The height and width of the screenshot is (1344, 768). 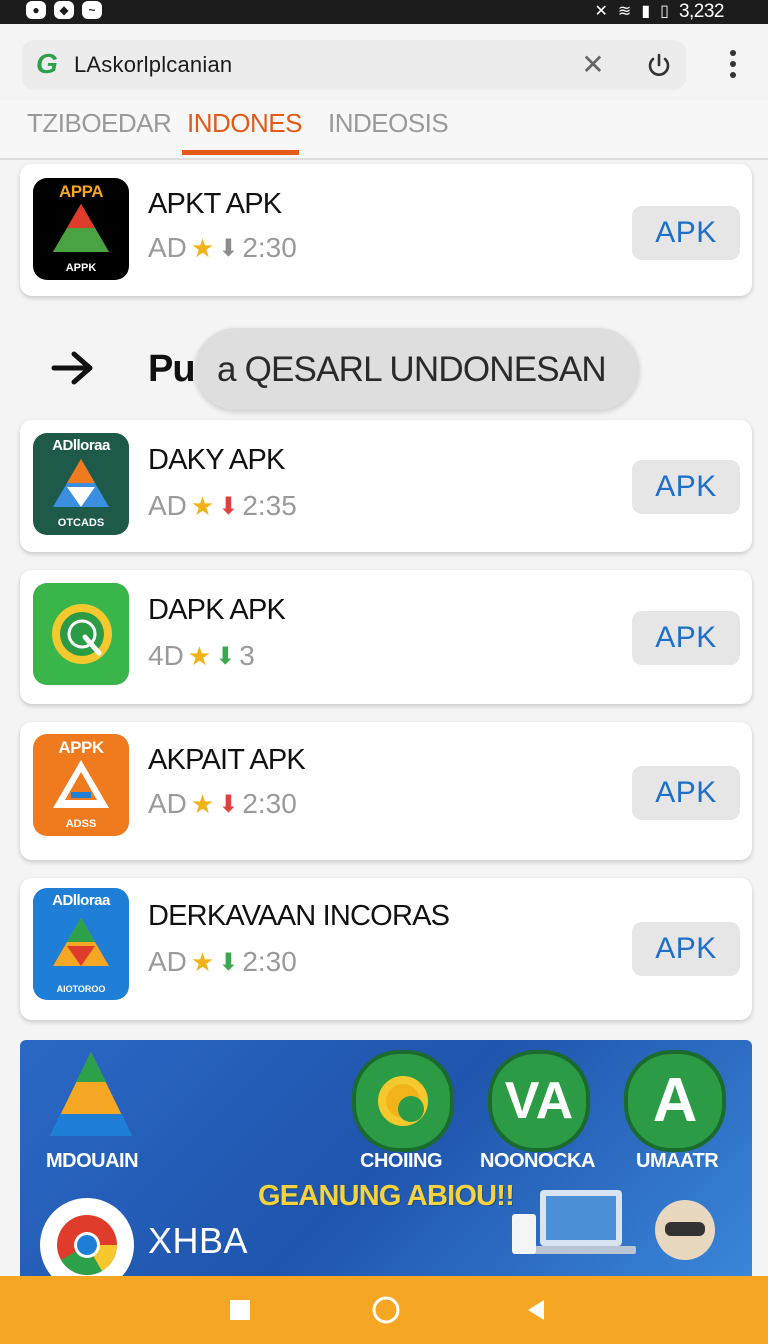 What do you see at coordinates (92, 1161) in the screenshot?
I see `banner-item-label: MDOUAIN` at bounding box center [92, 1161].